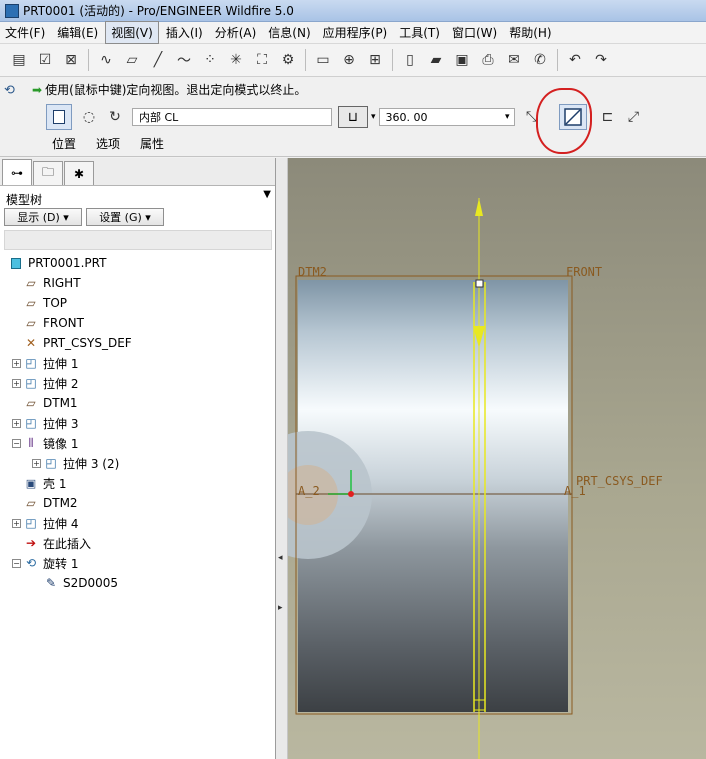  What do you see at coordinates (132, 32) in the screenshot?
I see `menu-view: 视图(V)` at bounding box center [132, 32].